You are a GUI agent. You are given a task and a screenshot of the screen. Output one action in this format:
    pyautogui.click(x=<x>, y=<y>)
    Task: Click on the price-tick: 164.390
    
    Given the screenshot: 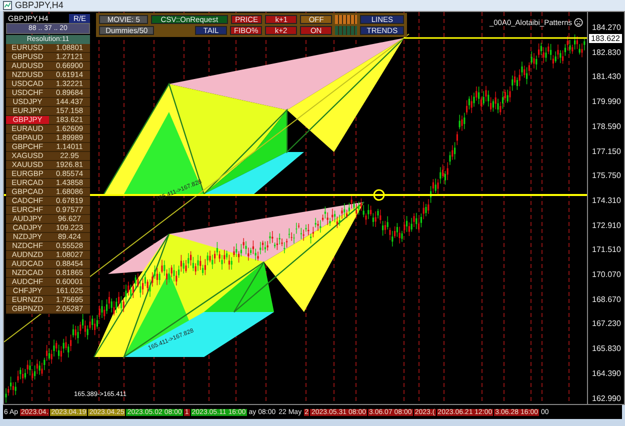 What is the action you would take?
    pyautogui.click(x=606, y=373)
    